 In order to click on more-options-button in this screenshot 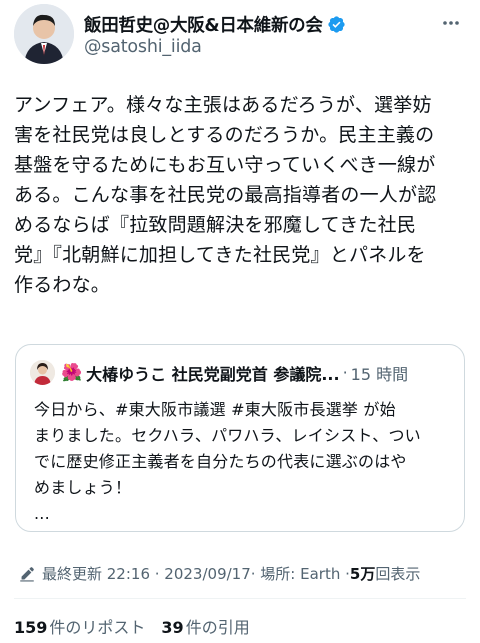, I will do `click(451, 23)`.